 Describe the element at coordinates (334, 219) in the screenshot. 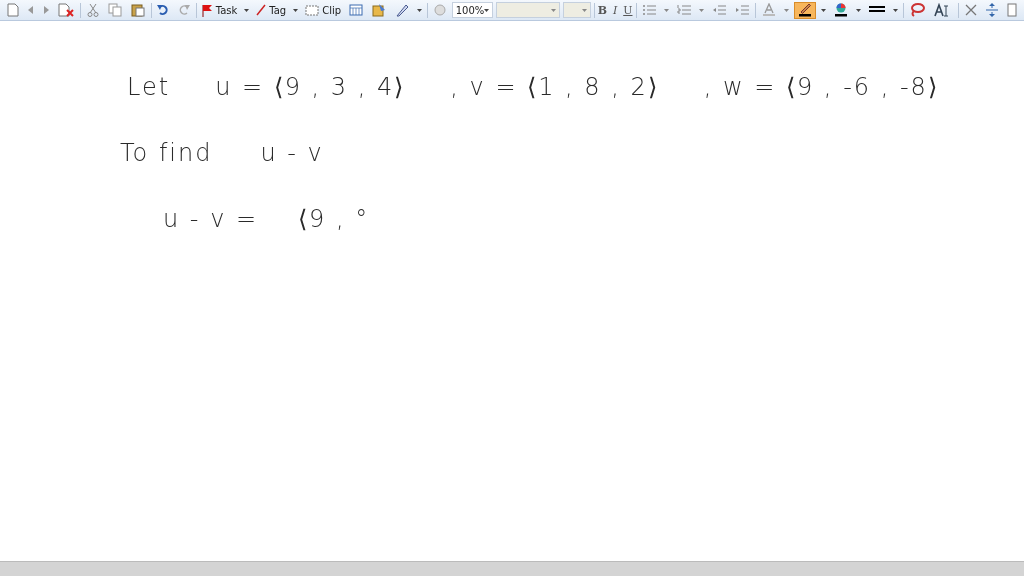

I see `handwritten-text: ⟨9 , °` at that location.